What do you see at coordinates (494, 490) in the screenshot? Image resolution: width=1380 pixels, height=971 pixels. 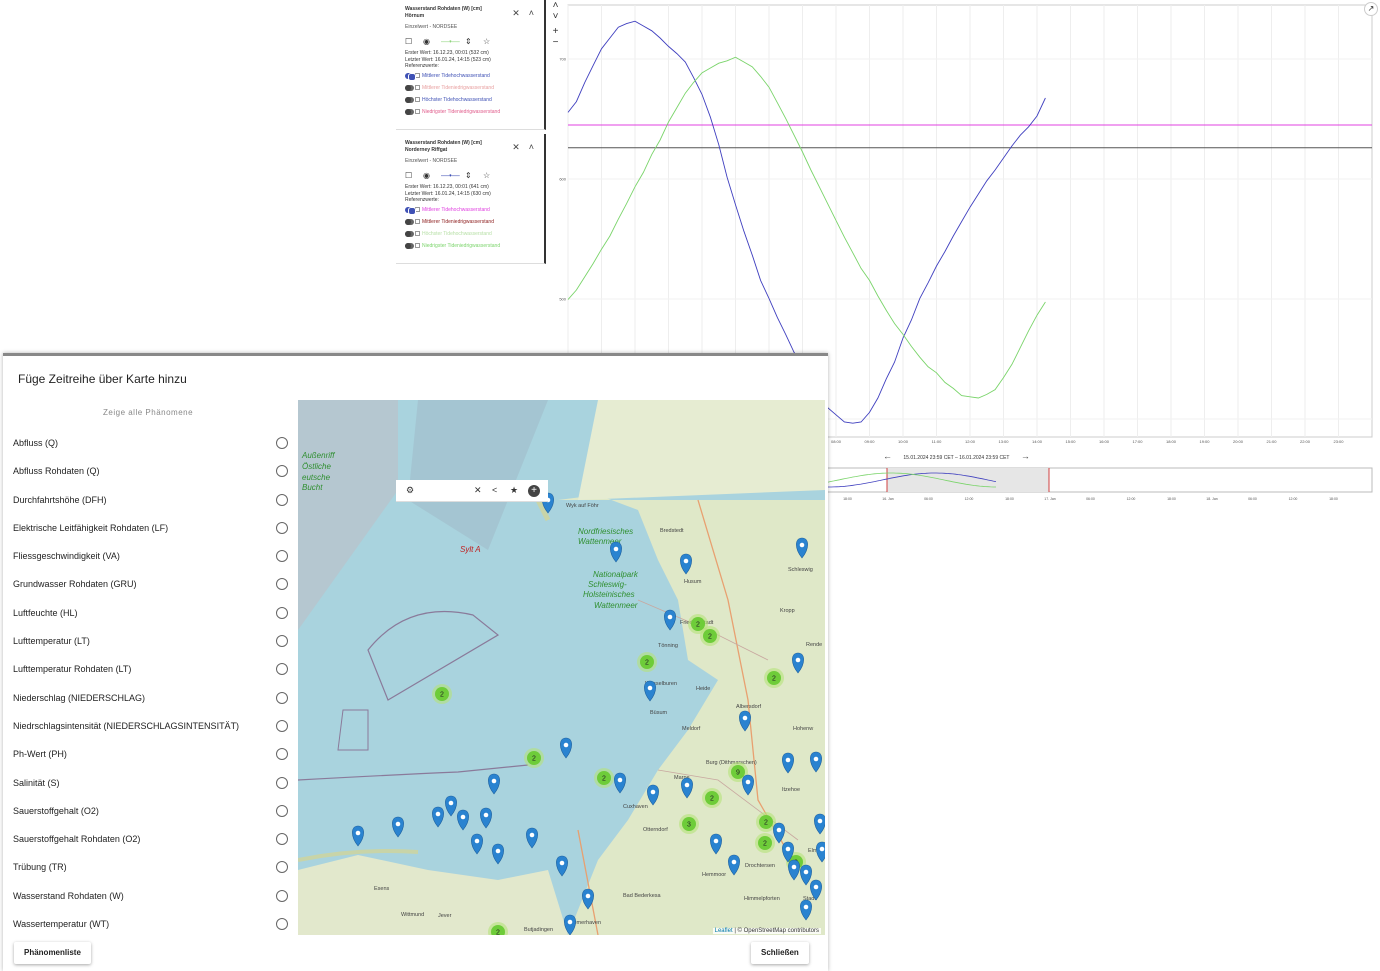 I see `share-icon: <` at bounding box center [494, 490].